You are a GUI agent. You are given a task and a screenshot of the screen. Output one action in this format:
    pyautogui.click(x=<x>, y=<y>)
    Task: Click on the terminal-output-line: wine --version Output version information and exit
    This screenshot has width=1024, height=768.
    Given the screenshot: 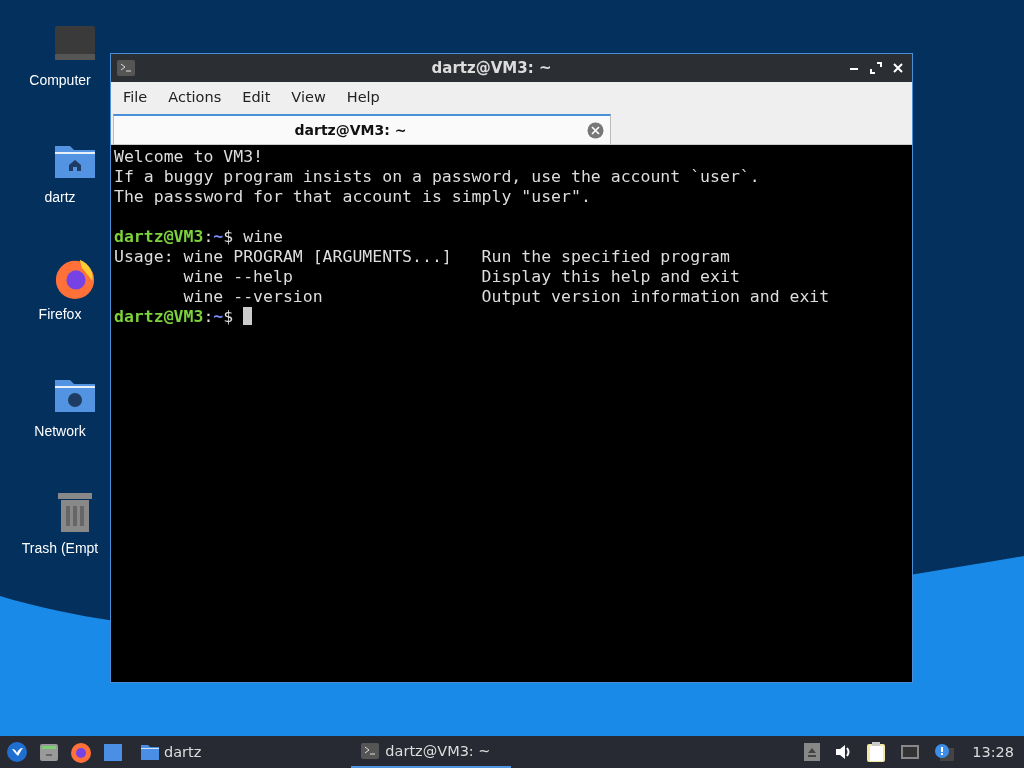 What is the action you would take?
    pyautogui.click(x=506, y=297)
    